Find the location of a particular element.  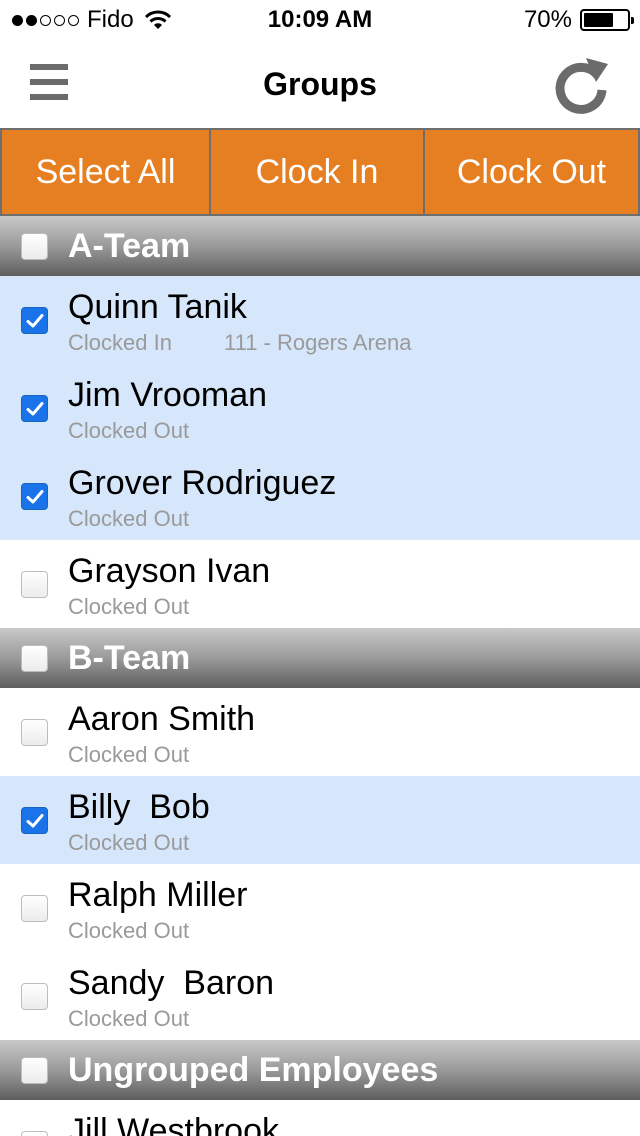

employee-row: Aaron Smith Clocked Out is located at coordinates (320, 732).